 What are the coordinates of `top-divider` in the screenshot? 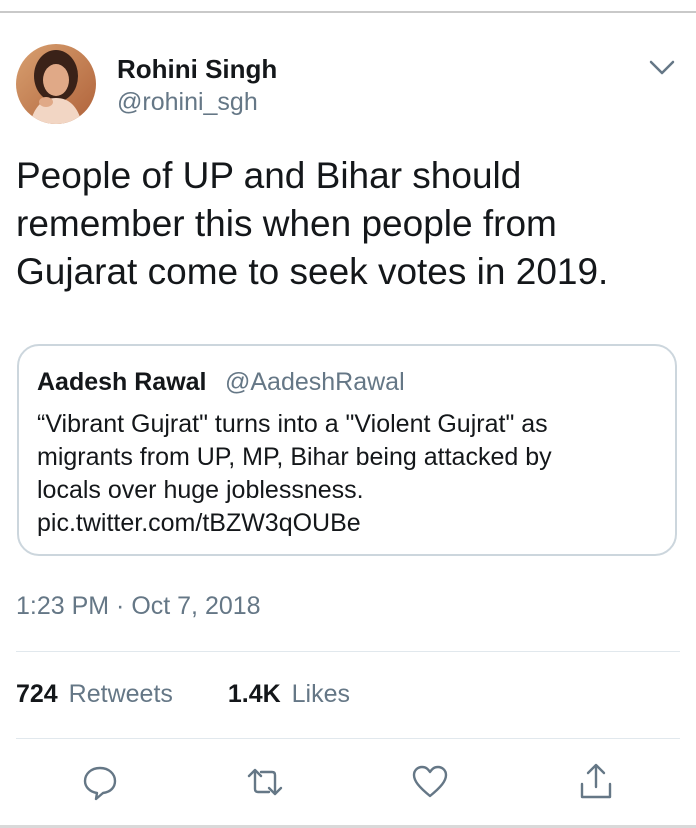 It's located at (348, 12).